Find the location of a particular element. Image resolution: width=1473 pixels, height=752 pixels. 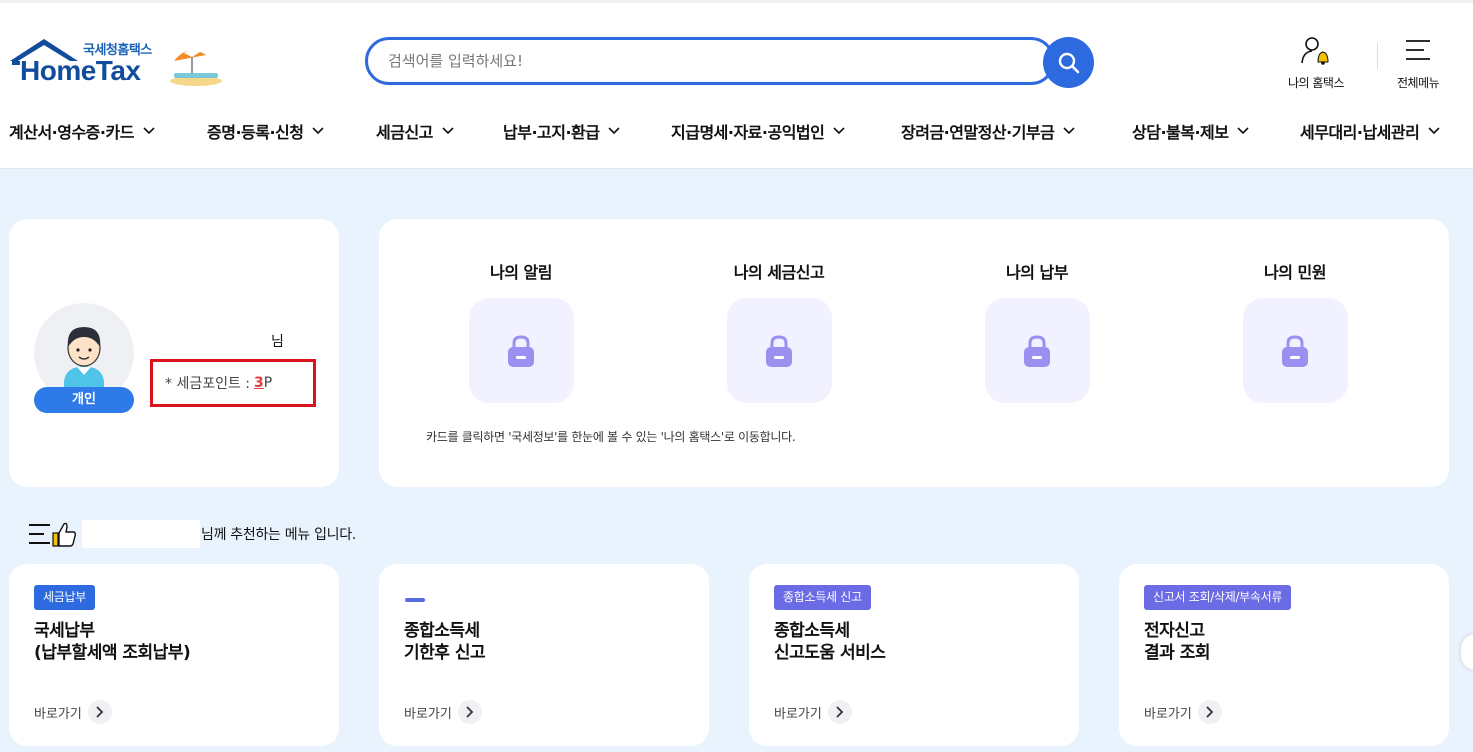

my-tax-reports-title: 나의 세금신고 is located at coordinates (779, 272).